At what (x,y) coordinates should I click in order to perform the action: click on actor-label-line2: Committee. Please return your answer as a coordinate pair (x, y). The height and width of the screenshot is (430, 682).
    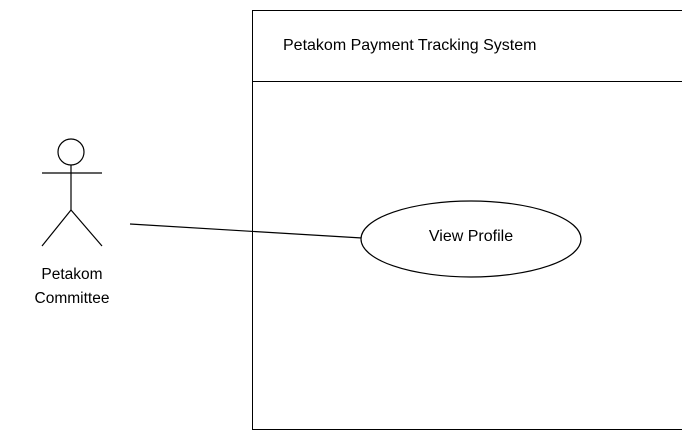
    Looking at the image, I should click on (72, 298).